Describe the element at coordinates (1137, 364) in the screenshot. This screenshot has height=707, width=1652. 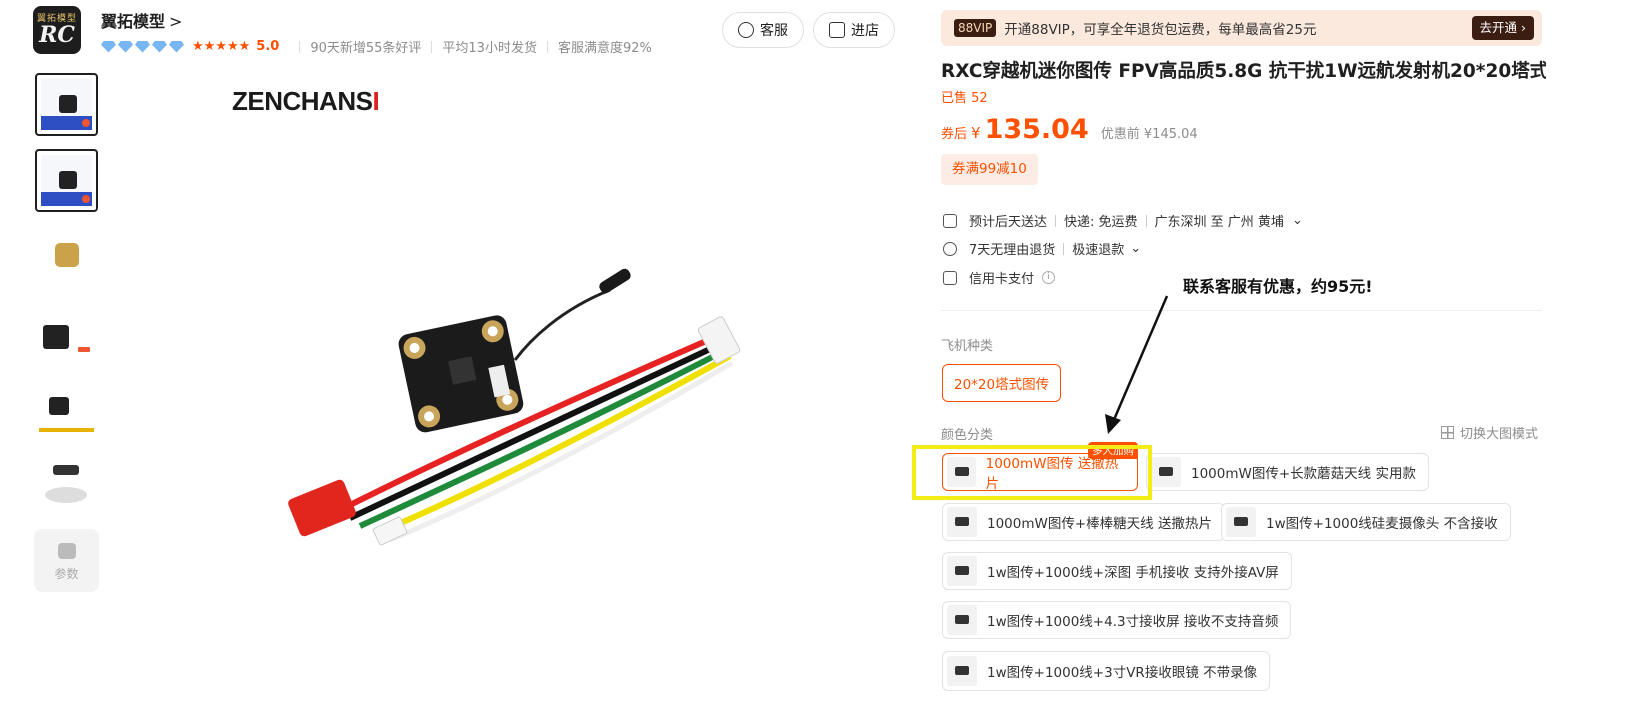
I see `annotation-arrow` at that location.